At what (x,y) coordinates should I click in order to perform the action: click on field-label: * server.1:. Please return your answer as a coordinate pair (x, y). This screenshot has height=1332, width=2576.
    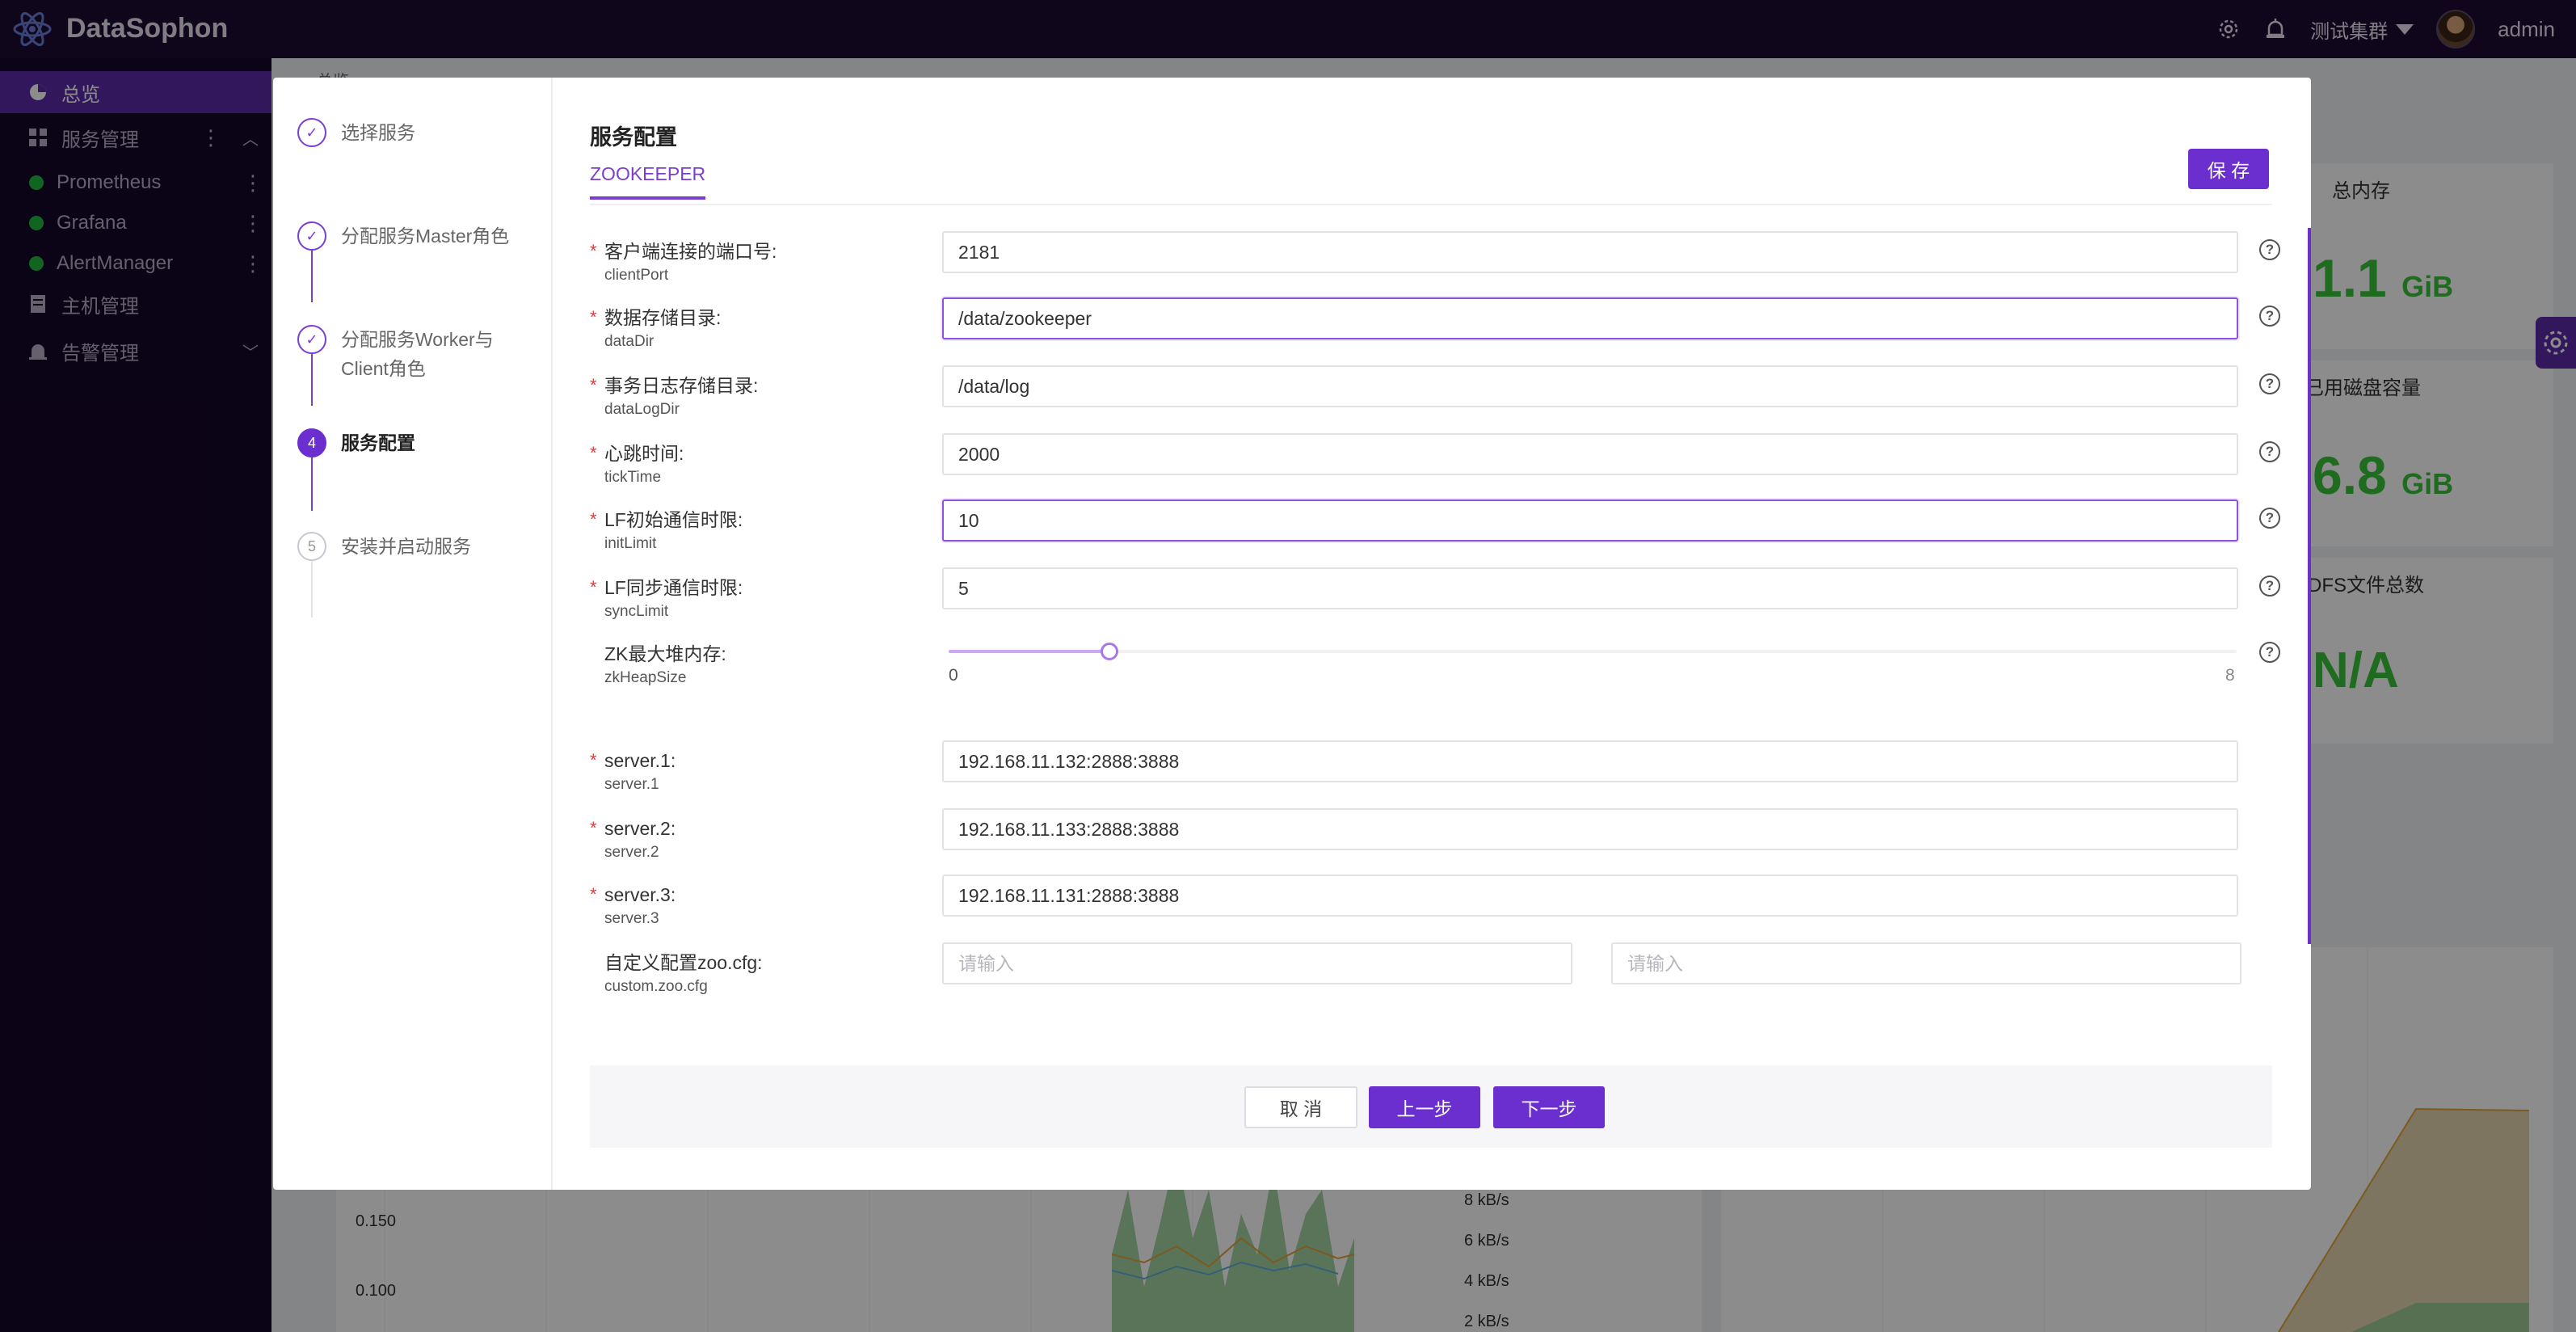
    Looking at the image, I should click on (633, 760).